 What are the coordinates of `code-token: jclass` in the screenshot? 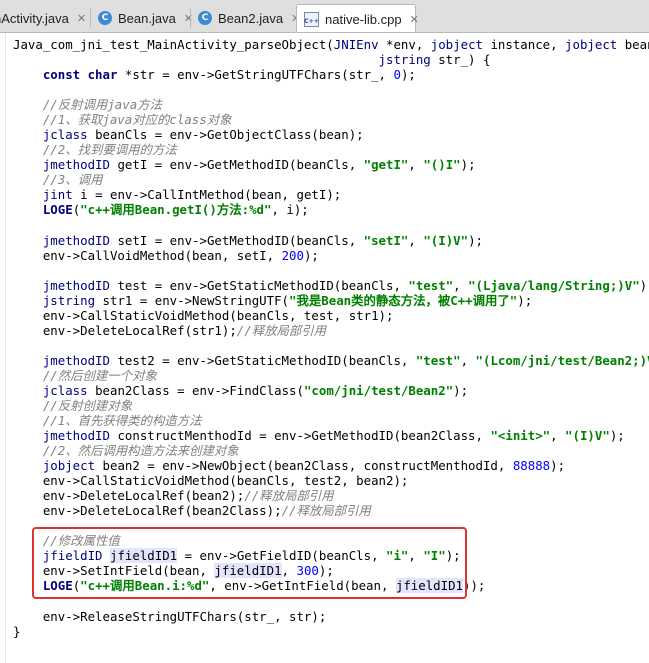 It's located at (65, 135).